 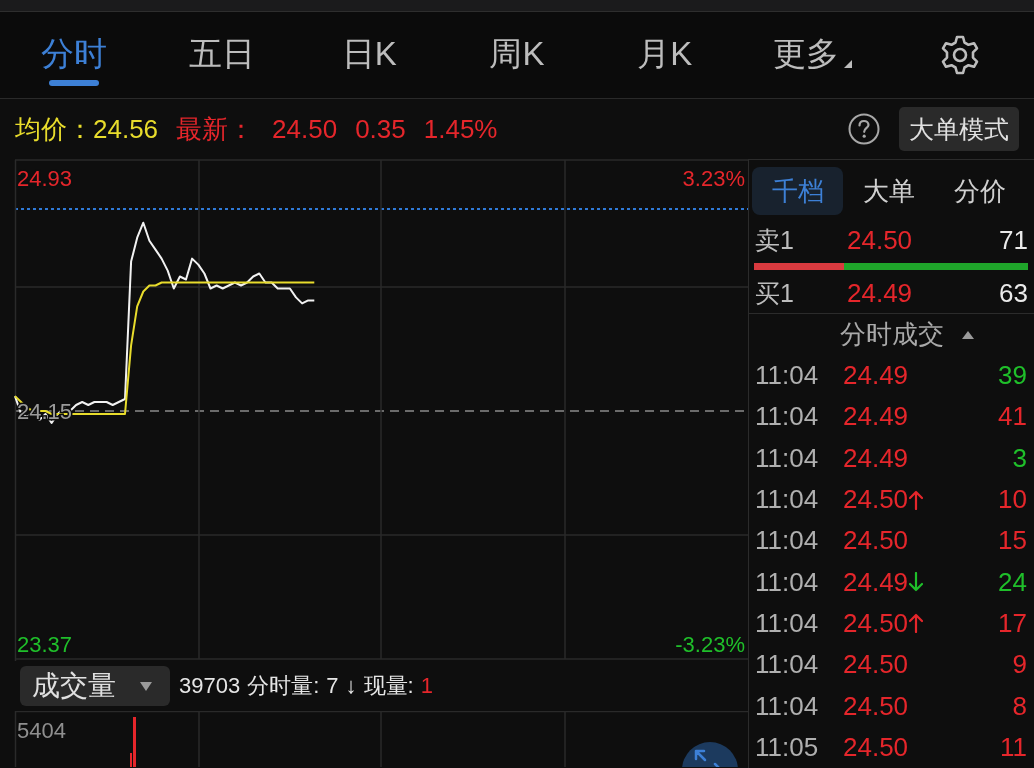 What do you see at coordinates (880, 293) in the screenshot?
I see `bid-price: 24.49` at bounding box center [880, 293].